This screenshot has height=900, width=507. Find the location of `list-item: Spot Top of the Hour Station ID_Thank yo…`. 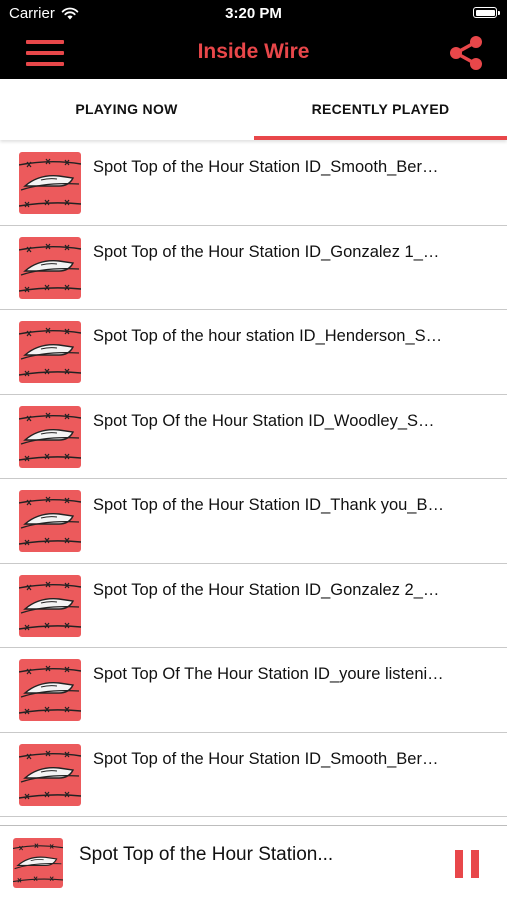

list-item: Spot Top of the Hour Station ID_Thank yo… is located at coordinates (253, 521).